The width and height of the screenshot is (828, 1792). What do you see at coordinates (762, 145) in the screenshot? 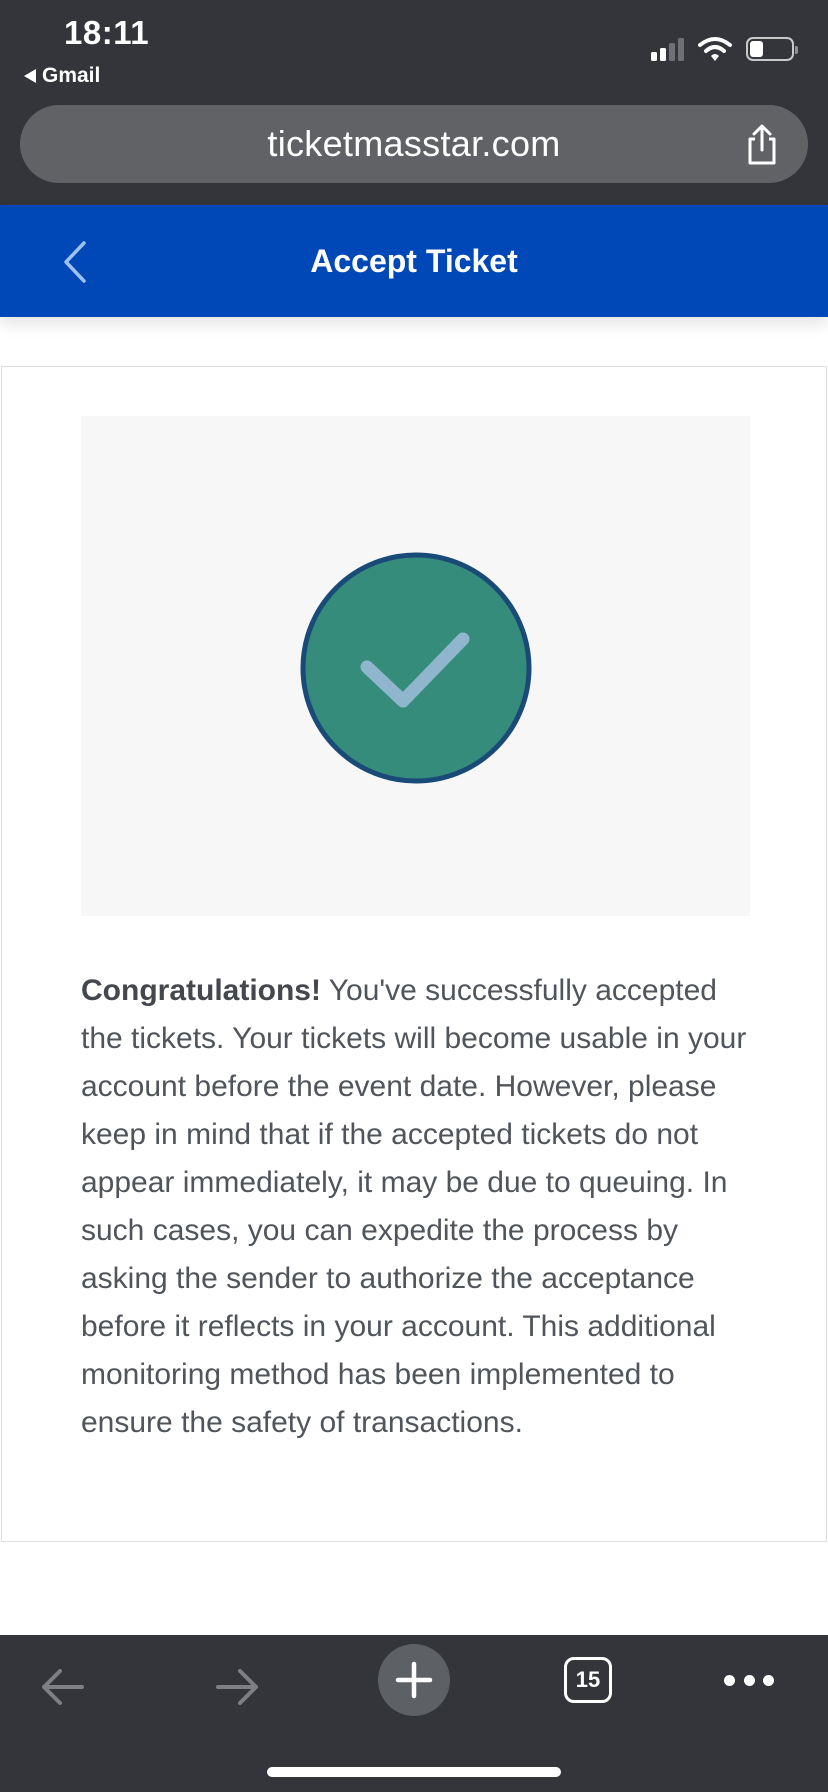
I see `share-icon` at bounding box center [762, 145].